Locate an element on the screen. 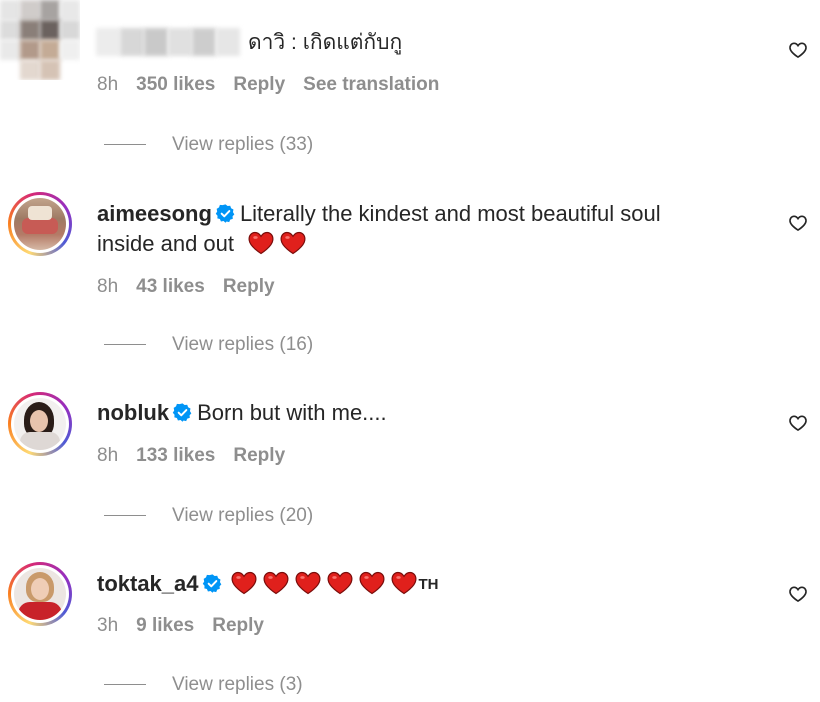 Image resolution: width=820 pixels, height=702 pixels. comment-meta: 3h 9 likes Reply is located at coordinates (189, 626).